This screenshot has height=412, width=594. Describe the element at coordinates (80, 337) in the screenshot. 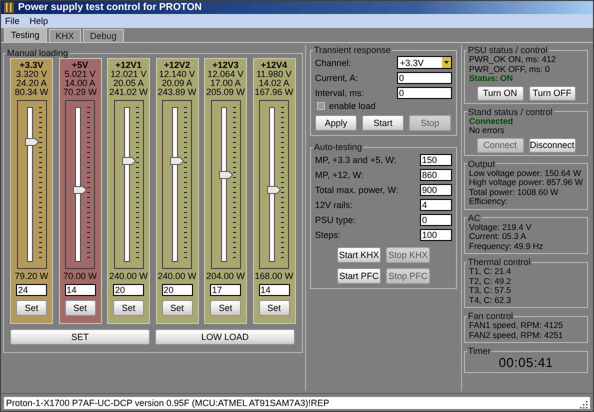

I see `action-button: SET` at that location.